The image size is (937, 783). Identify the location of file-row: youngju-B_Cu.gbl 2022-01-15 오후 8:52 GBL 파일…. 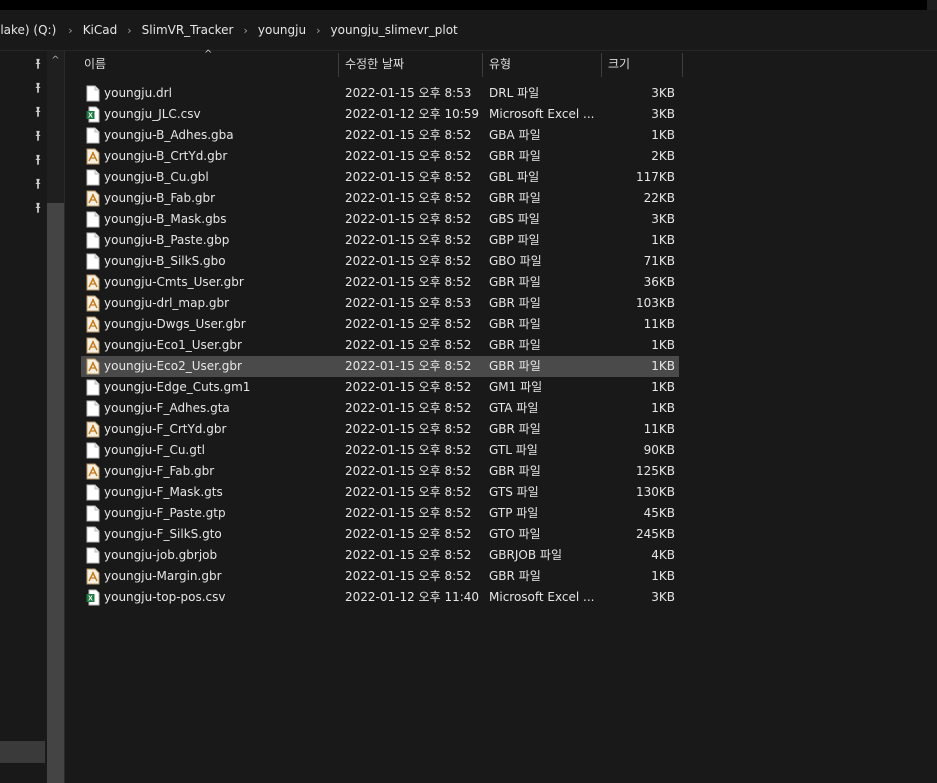
(380, 177).